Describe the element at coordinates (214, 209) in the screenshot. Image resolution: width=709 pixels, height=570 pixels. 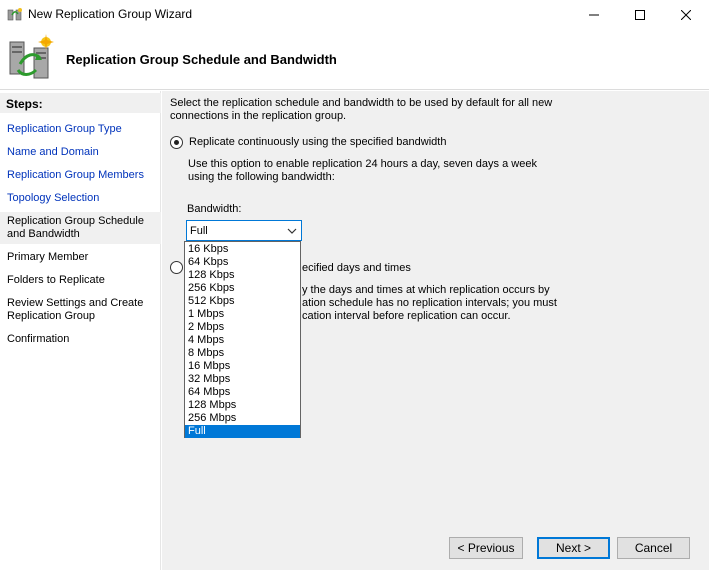
I see `bandwidth-label: Bandwidth:` at that location.